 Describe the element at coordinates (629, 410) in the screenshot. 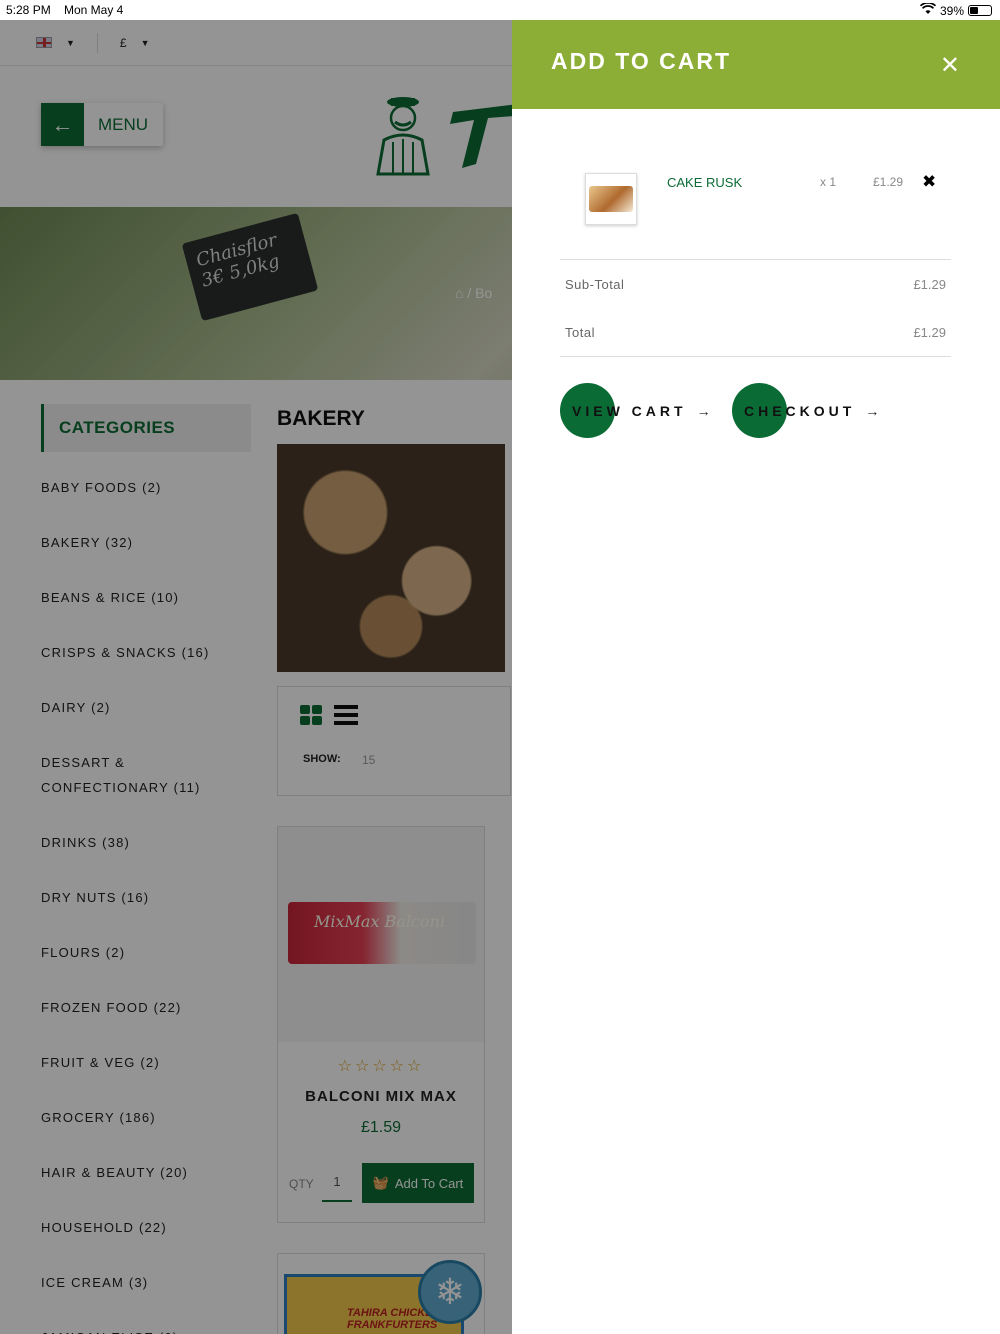

I see `view-cart-label: VIEW CART` at that location.